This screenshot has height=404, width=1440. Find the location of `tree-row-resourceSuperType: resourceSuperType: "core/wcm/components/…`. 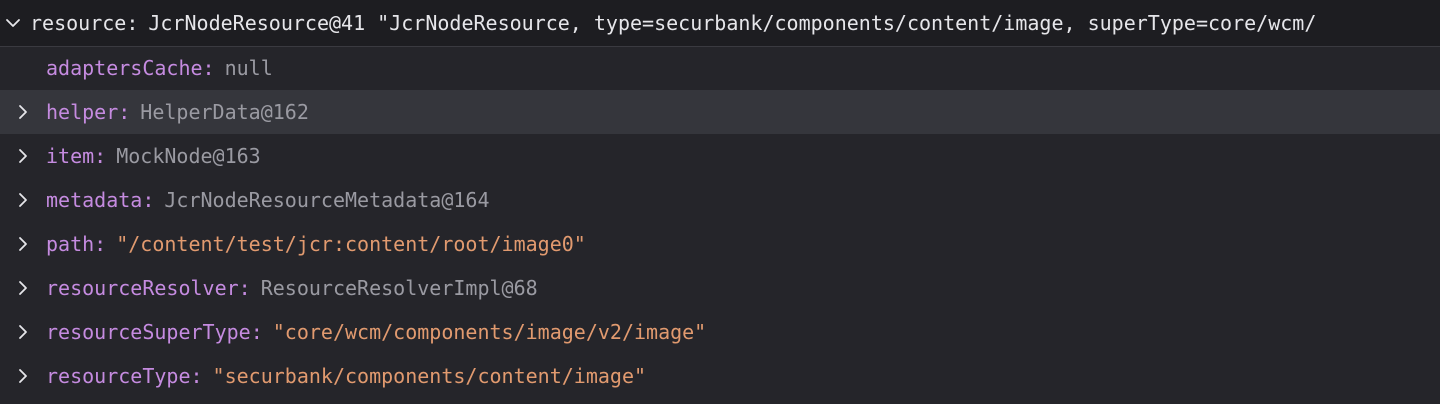

tree-row-resourceSuperType: resourceSuperType: "core/wcm/components/… is located at coordinates (720, 332).